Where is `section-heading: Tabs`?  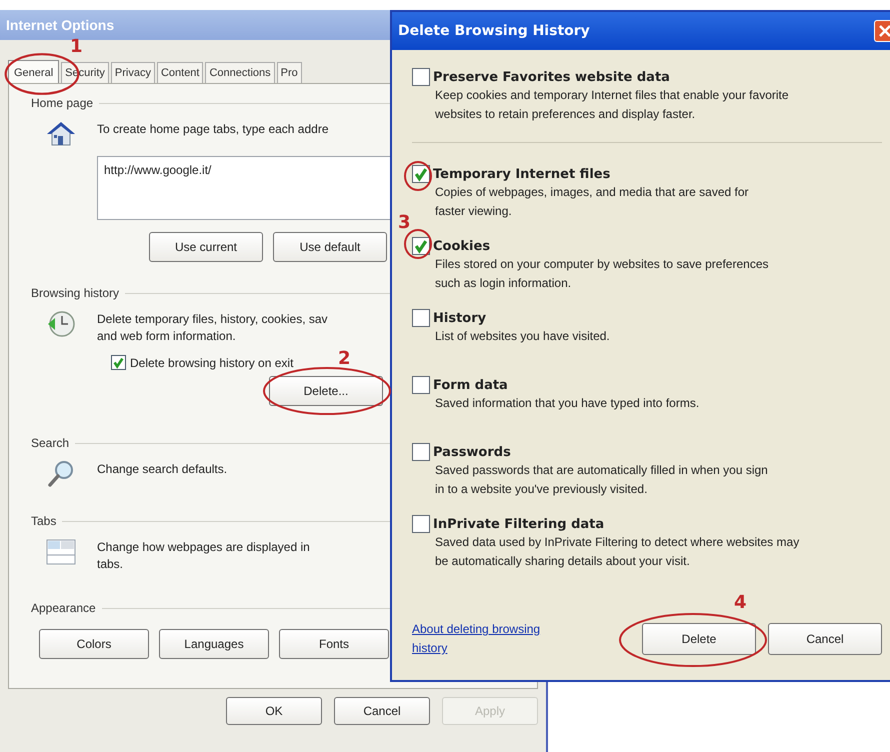
section-heading: Tabs is located at coordinates (43, 521).